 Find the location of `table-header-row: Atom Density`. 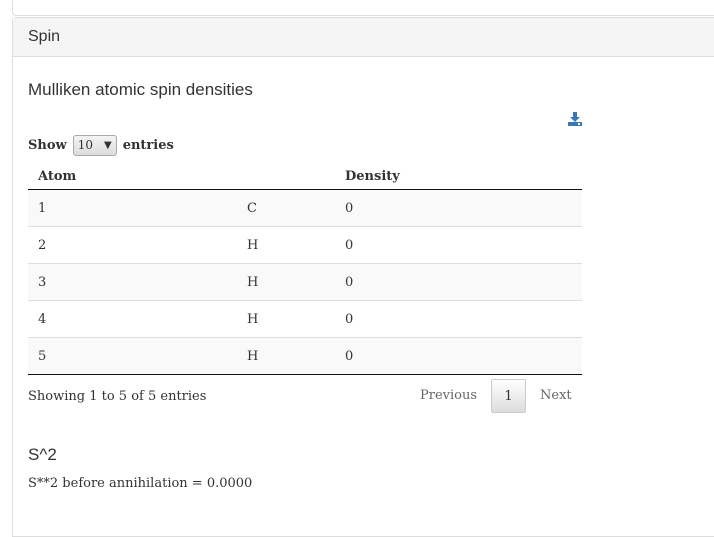

table-header-row: Atom Density is located at coordinates (305, 177).